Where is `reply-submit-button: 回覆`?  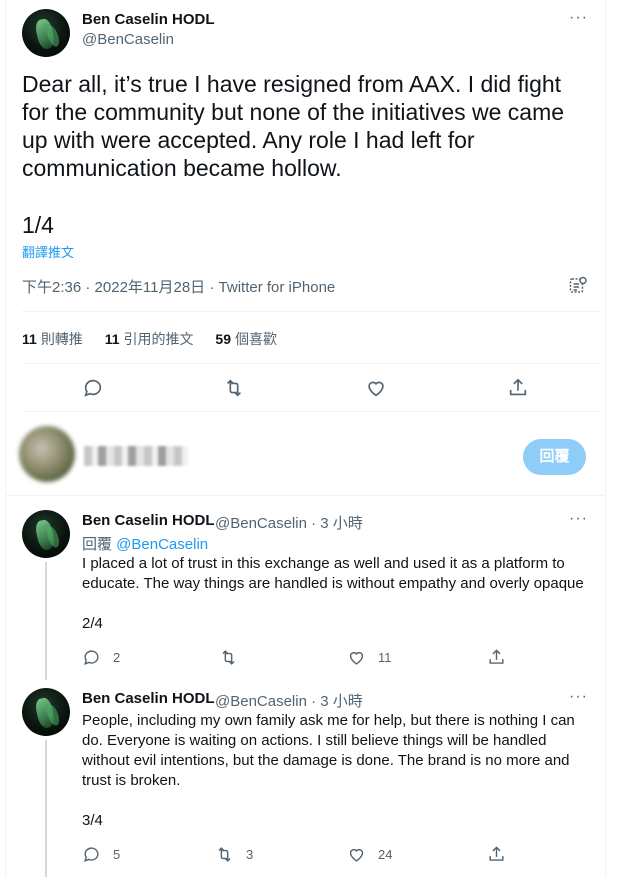 reply-submit-button: 回覆 is located at coordinates (554, 457).